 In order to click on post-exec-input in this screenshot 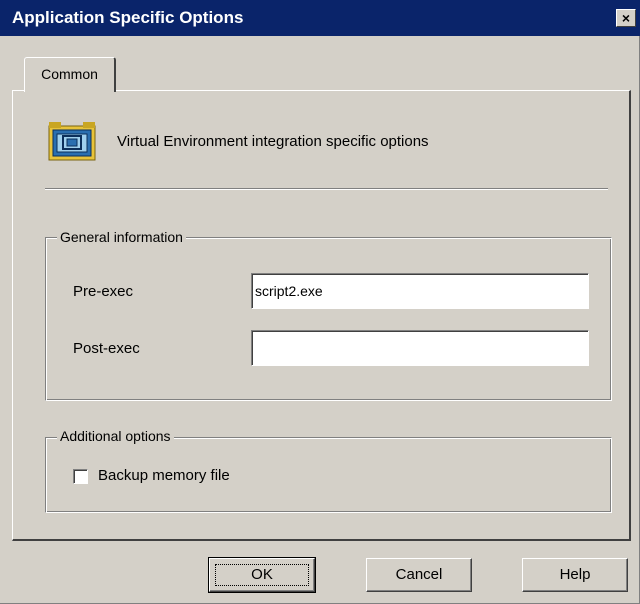, I will do `click(420, 348)`.